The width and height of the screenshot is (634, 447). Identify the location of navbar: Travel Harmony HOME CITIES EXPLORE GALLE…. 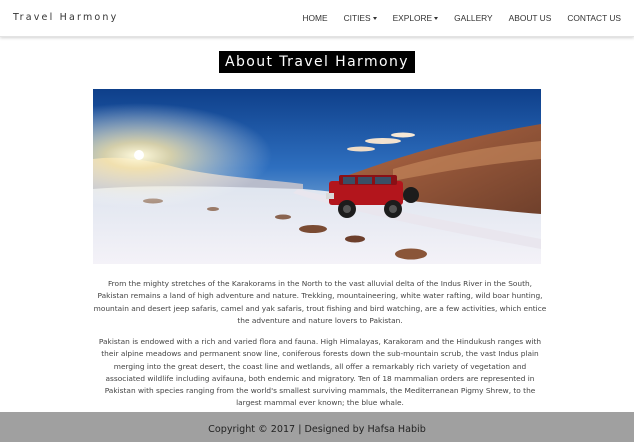
(317, 18).